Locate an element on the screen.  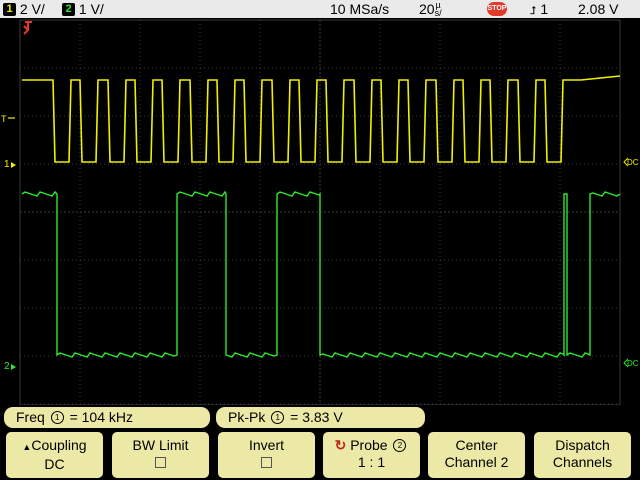
ch1-badge: 1 is located at coordinates (9, 9).